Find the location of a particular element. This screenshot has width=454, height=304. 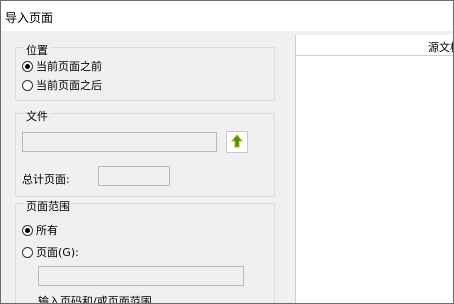

radio-page-range: 页面(G): is located at coordinates (50, 252).